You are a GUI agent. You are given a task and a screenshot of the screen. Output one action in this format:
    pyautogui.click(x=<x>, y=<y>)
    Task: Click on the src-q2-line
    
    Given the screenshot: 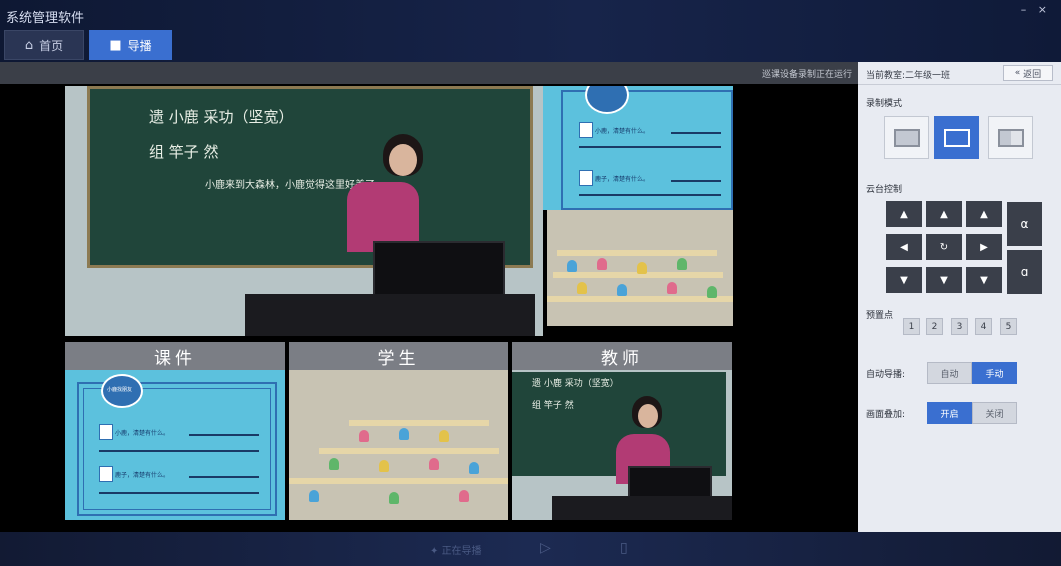 What is the action you would take?
    pyautogui.click(x=224, y=477)
    